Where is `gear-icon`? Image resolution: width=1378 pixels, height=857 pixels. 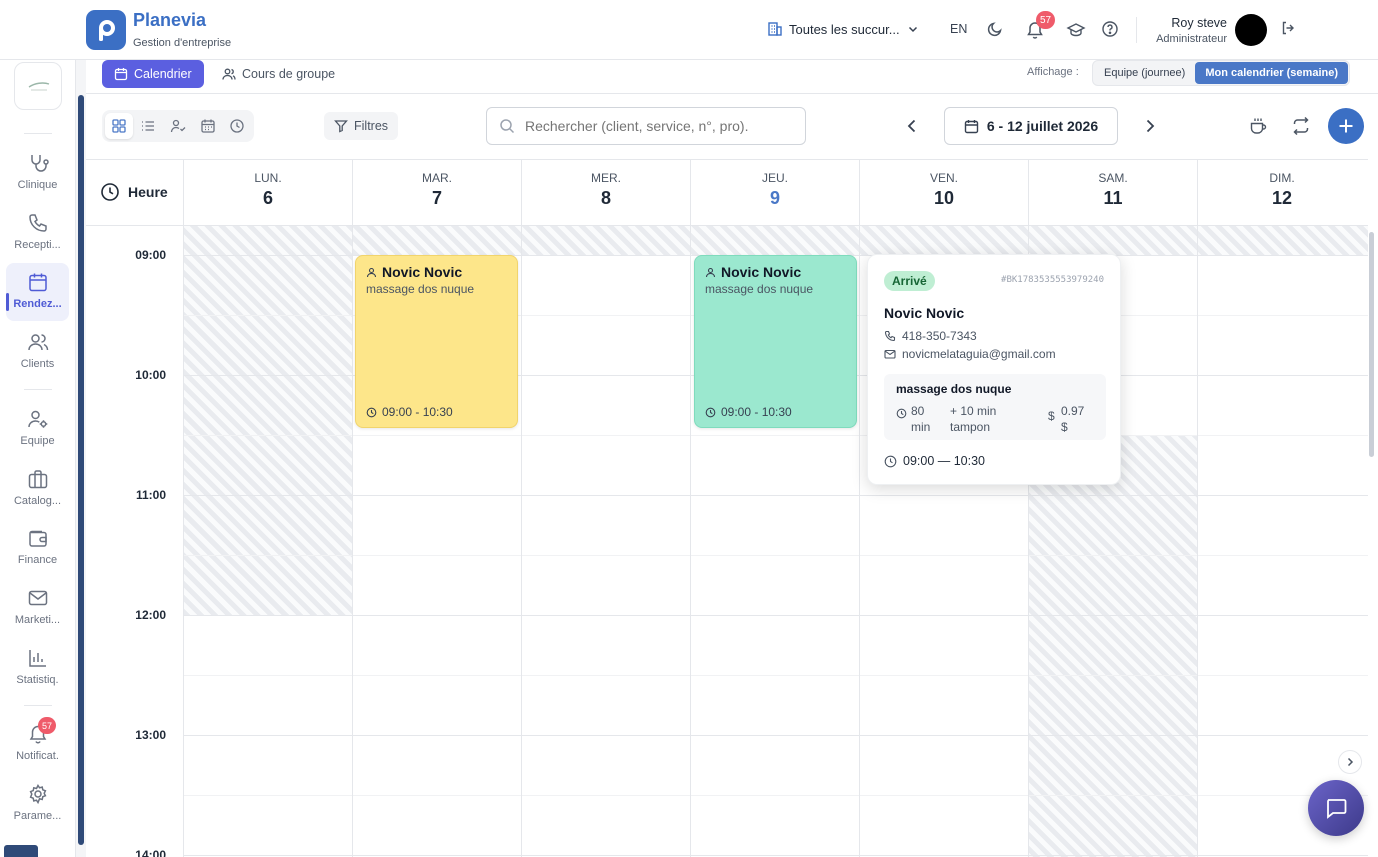
gear-icon is located at coordinates (37, 794).